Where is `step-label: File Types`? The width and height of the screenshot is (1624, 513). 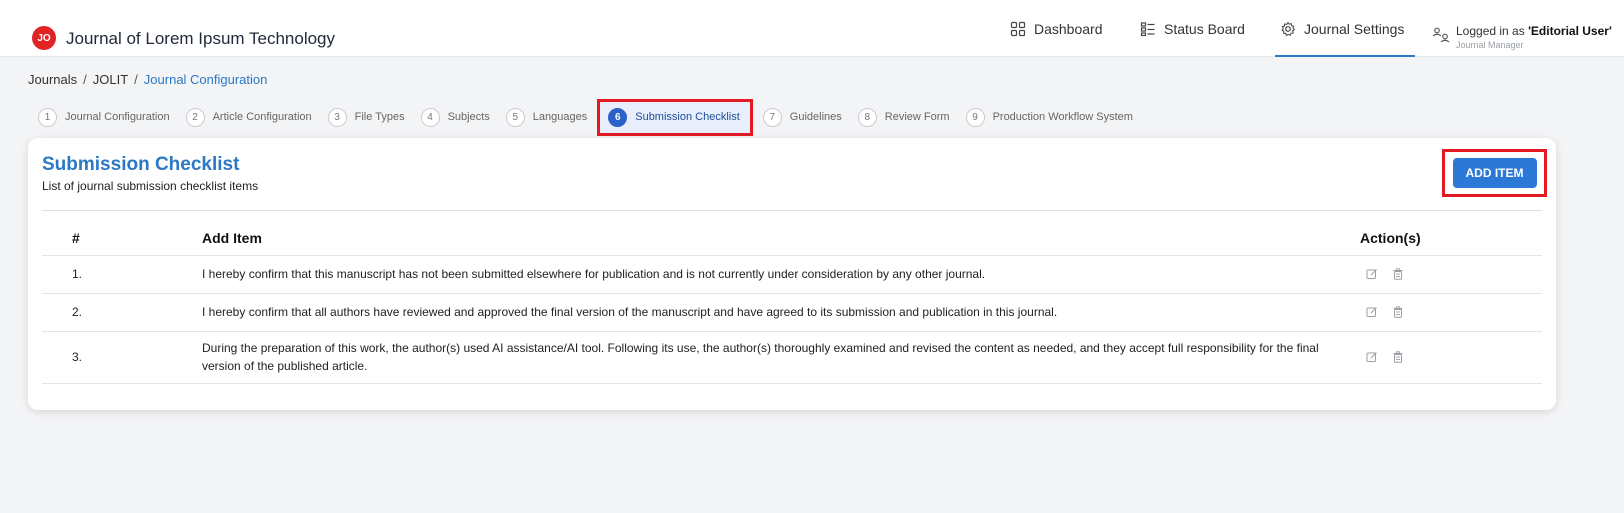 step-label: File Types is located at coordinates (379, 117).